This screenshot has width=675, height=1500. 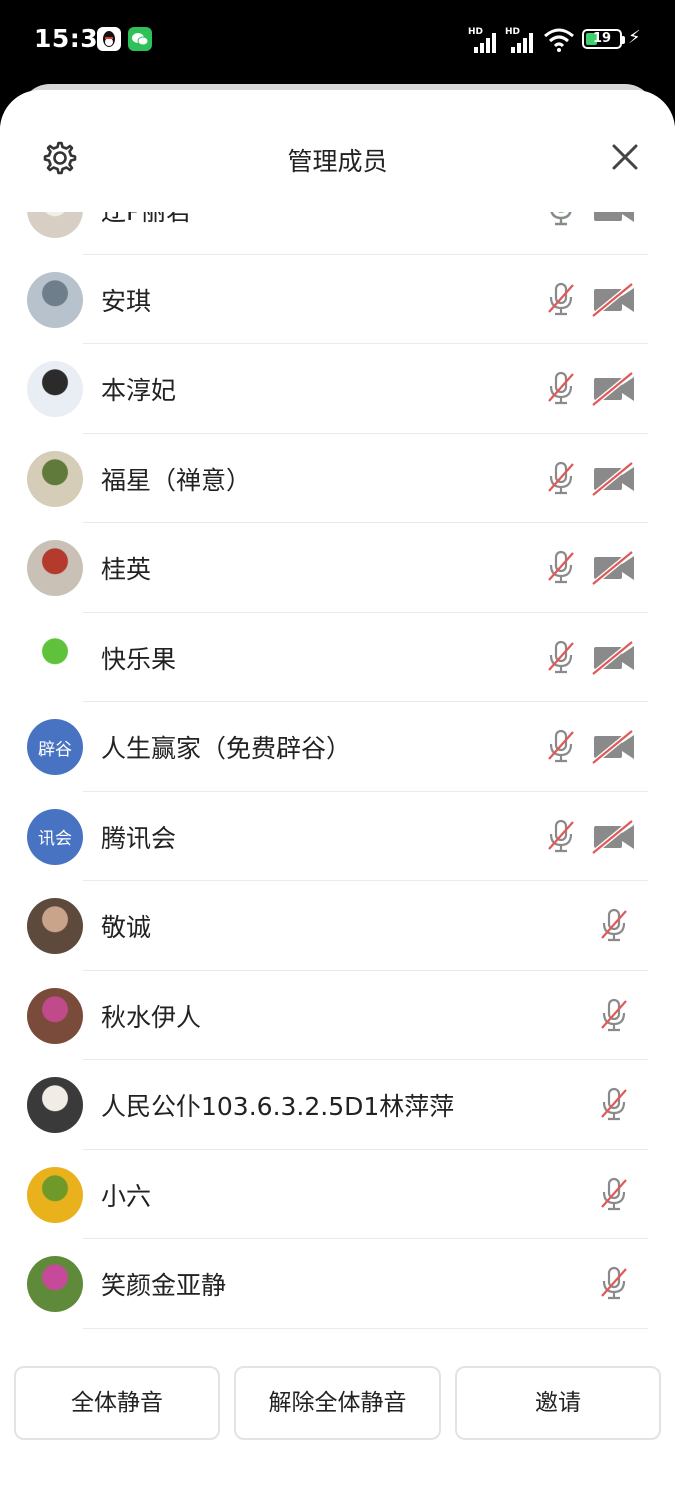 I want to click on battery-icon: 19, so click(x=602, y=39).